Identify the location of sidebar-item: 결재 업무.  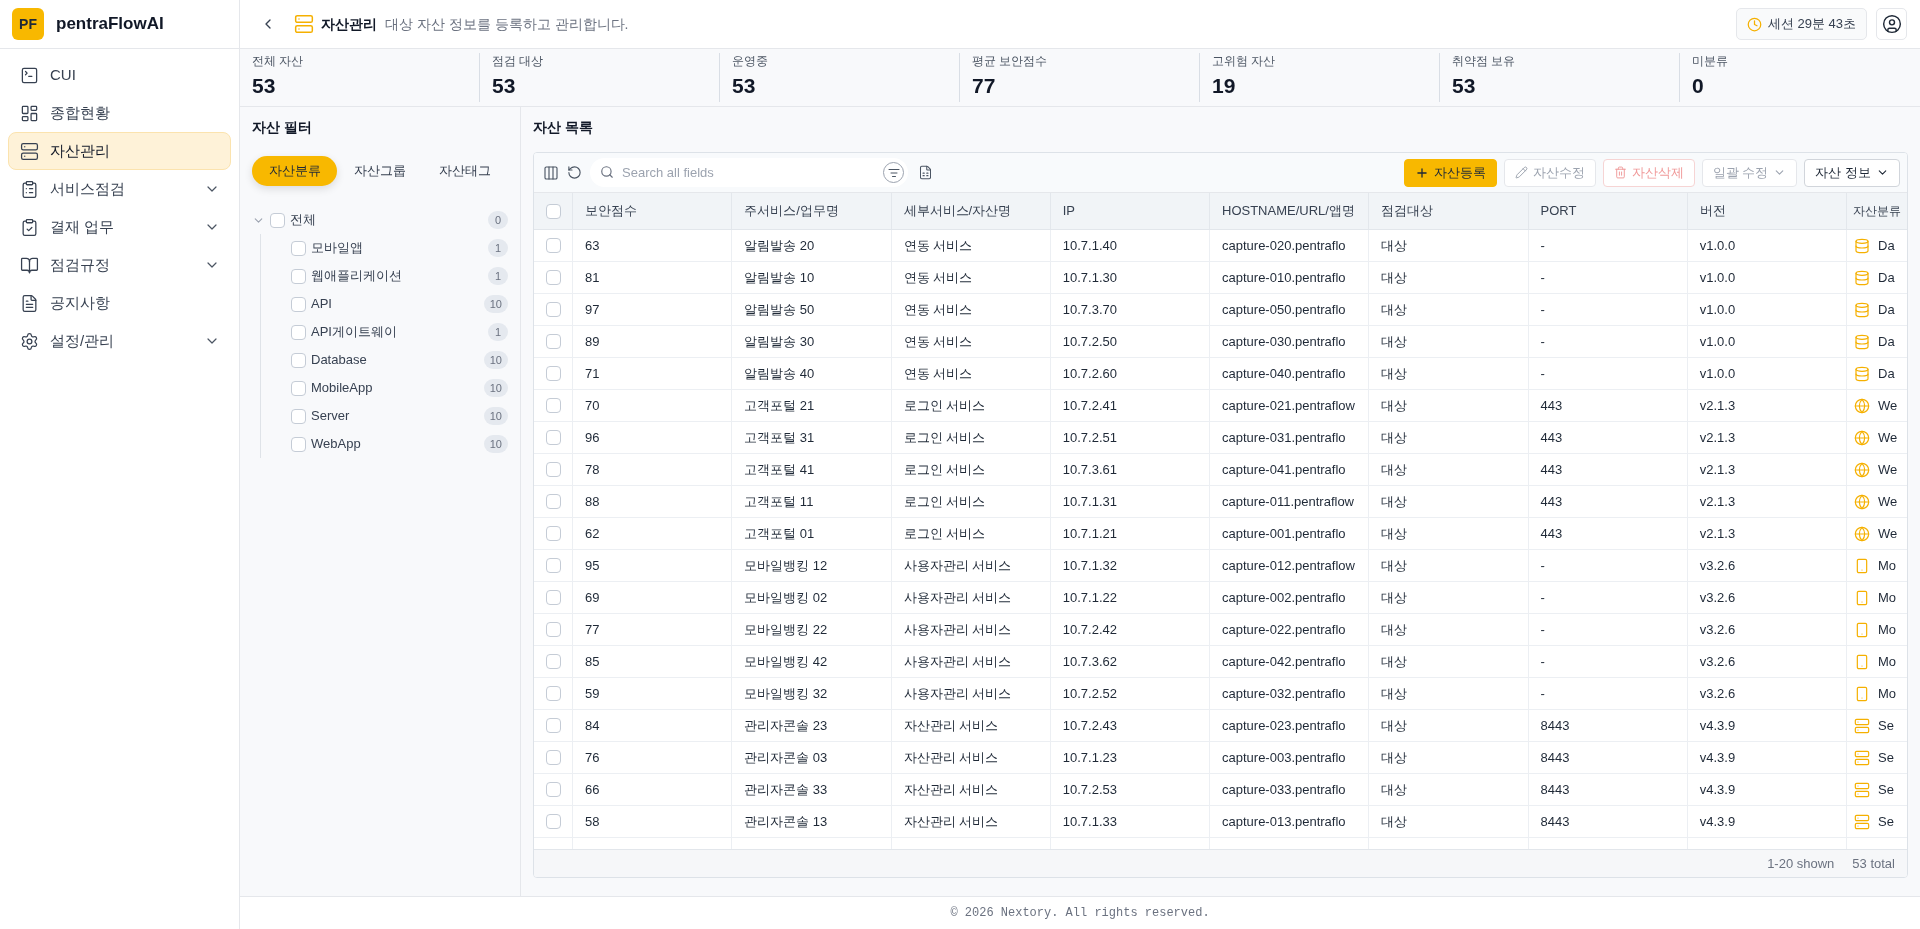
(119, 227).